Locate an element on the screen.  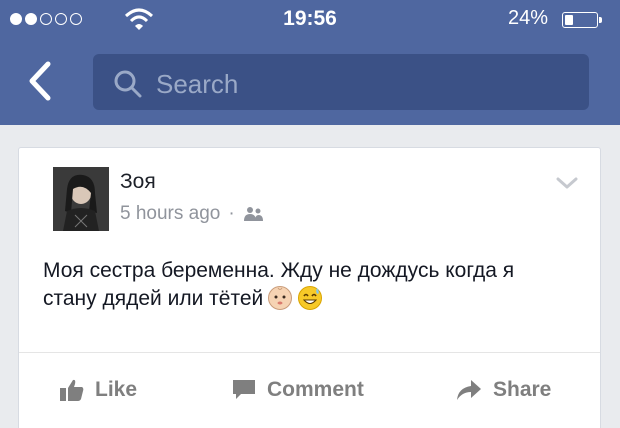
search-placeholder: Search is located at coordinates (197, 84).